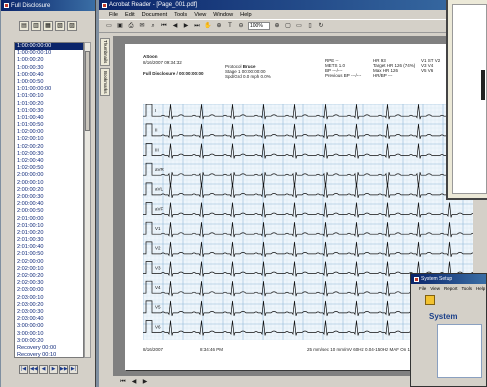 This screenshot has height=387, width=487. Describe the element at coordinates (49, 254) in the screenshot. I see `time-list-item: 2:01:00:50` at that location.